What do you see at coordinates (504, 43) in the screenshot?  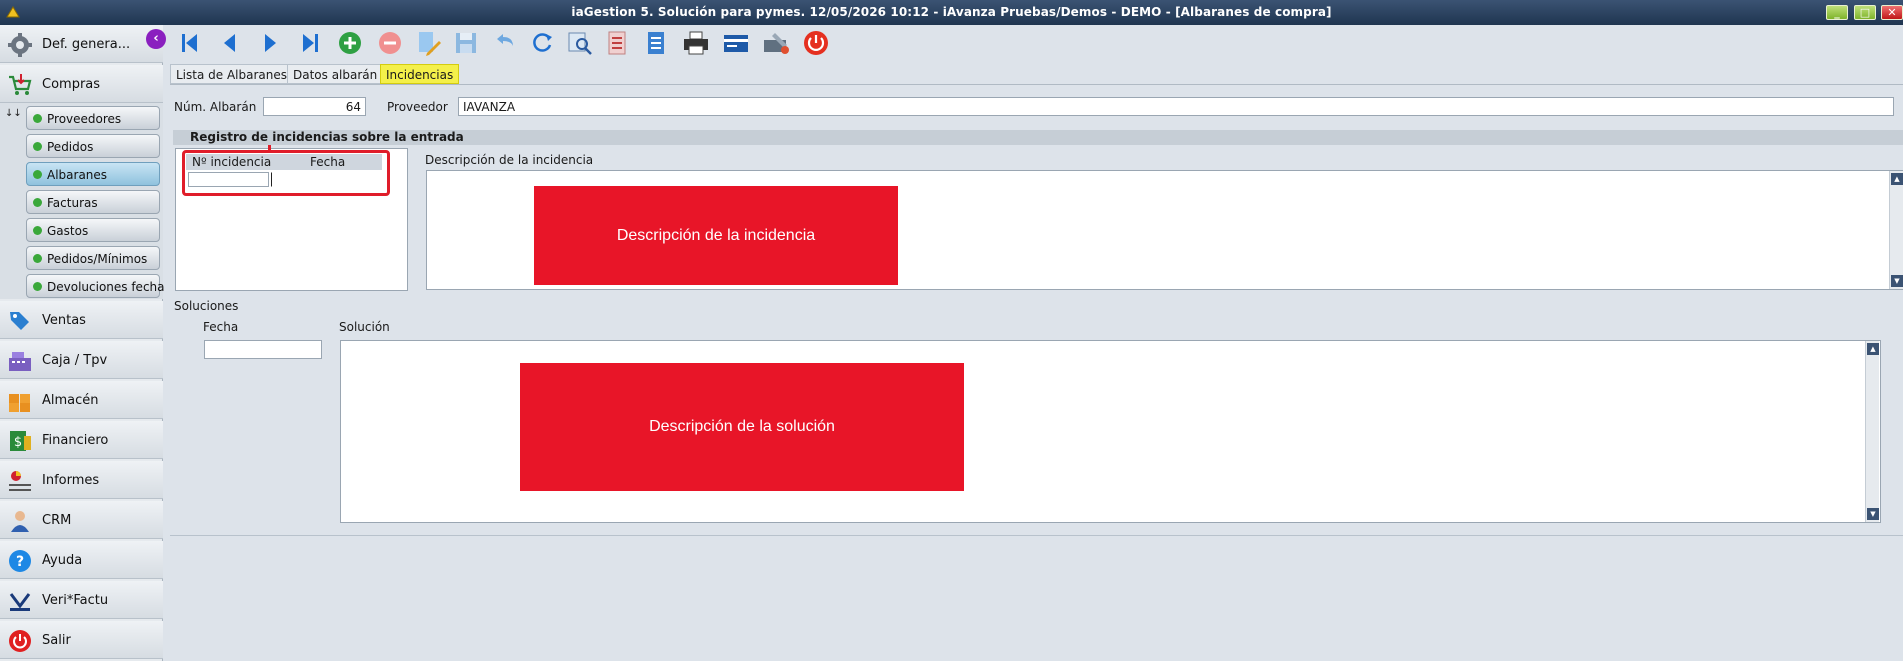 I see `undo-icon` at bounding box center [504, 43].